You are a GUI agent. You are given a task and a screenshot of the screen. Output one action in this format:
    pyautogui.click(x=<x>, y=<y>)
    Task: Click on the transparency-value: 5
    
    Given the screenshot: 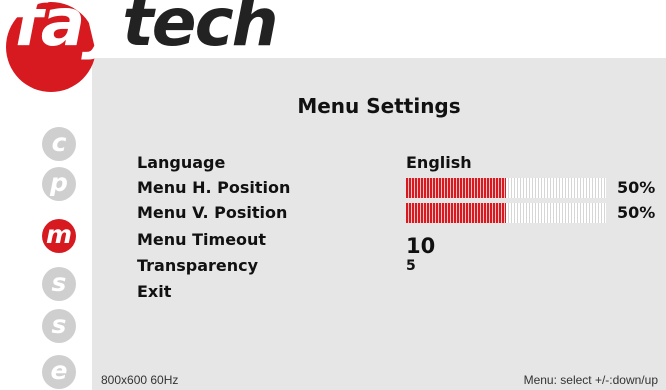 What is the action you would take?
    pyautogui.click(x=411, y=266)
    